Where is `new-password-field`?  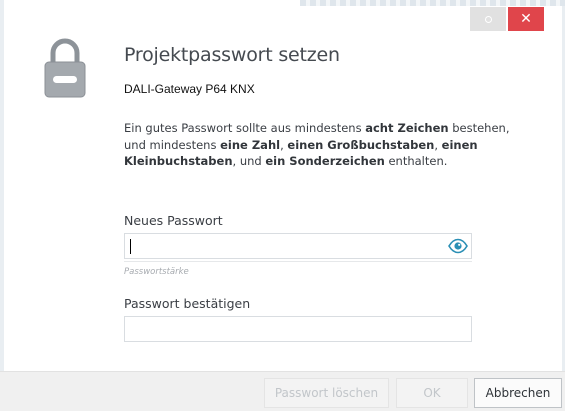
new-password-field is located at coordinates (298, 246).